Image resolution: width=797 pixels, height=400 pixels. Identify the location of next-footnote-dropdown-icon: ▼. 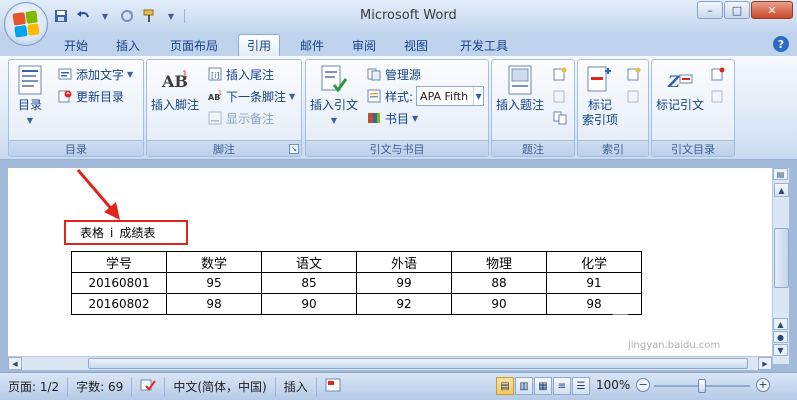
(292, 96).